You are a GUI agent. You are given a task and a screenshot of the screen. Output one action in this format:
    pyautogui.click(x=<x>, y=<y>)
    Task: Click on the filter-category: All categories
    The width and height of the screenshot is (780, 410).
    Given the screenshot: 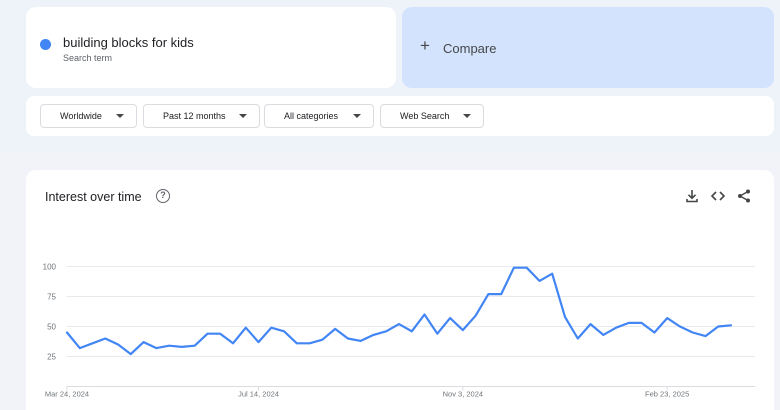 What is the action you would take?
    pyautogui.click(x=319, y=116)
    